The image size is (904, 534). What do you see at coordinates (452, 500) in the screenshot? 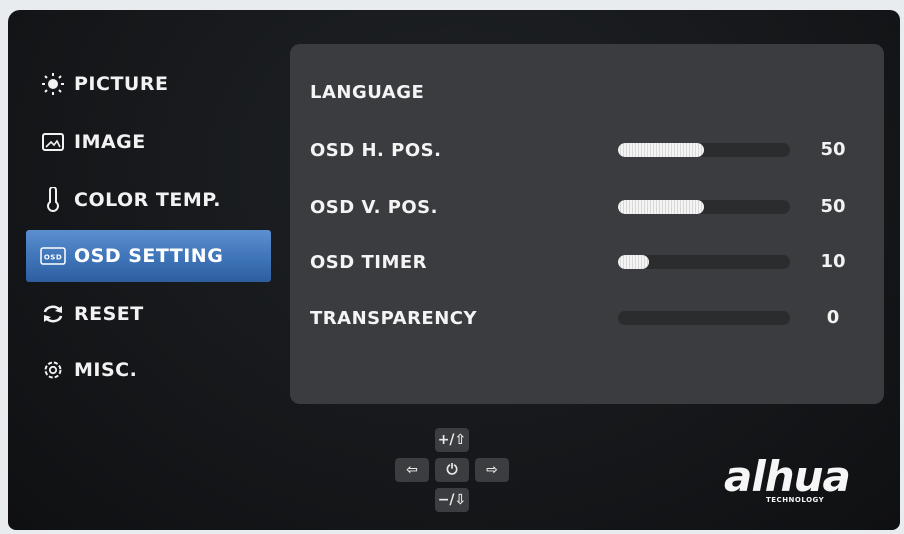
I see `down-key: −/⇩` at bounding box center [452, 500].